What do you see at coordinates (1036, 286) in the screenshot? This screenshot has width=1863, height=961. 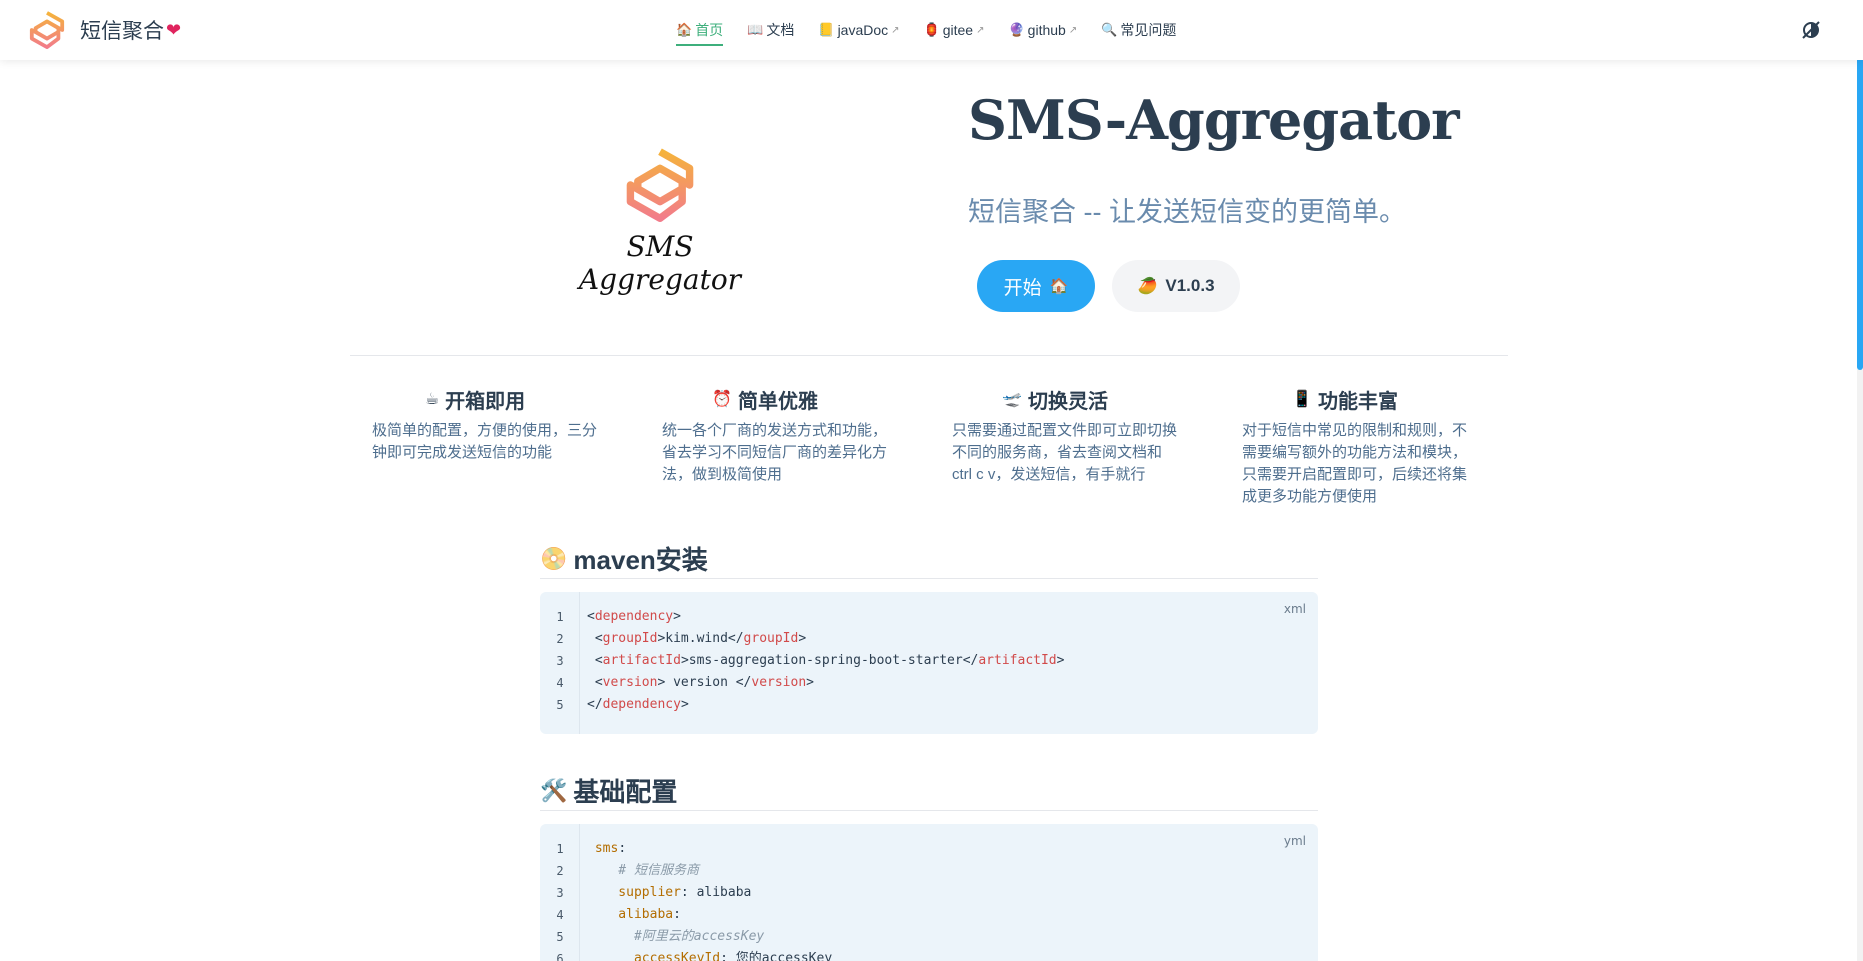 I see `start-button: 开始 🏠` at bounding box center [1036, 286].